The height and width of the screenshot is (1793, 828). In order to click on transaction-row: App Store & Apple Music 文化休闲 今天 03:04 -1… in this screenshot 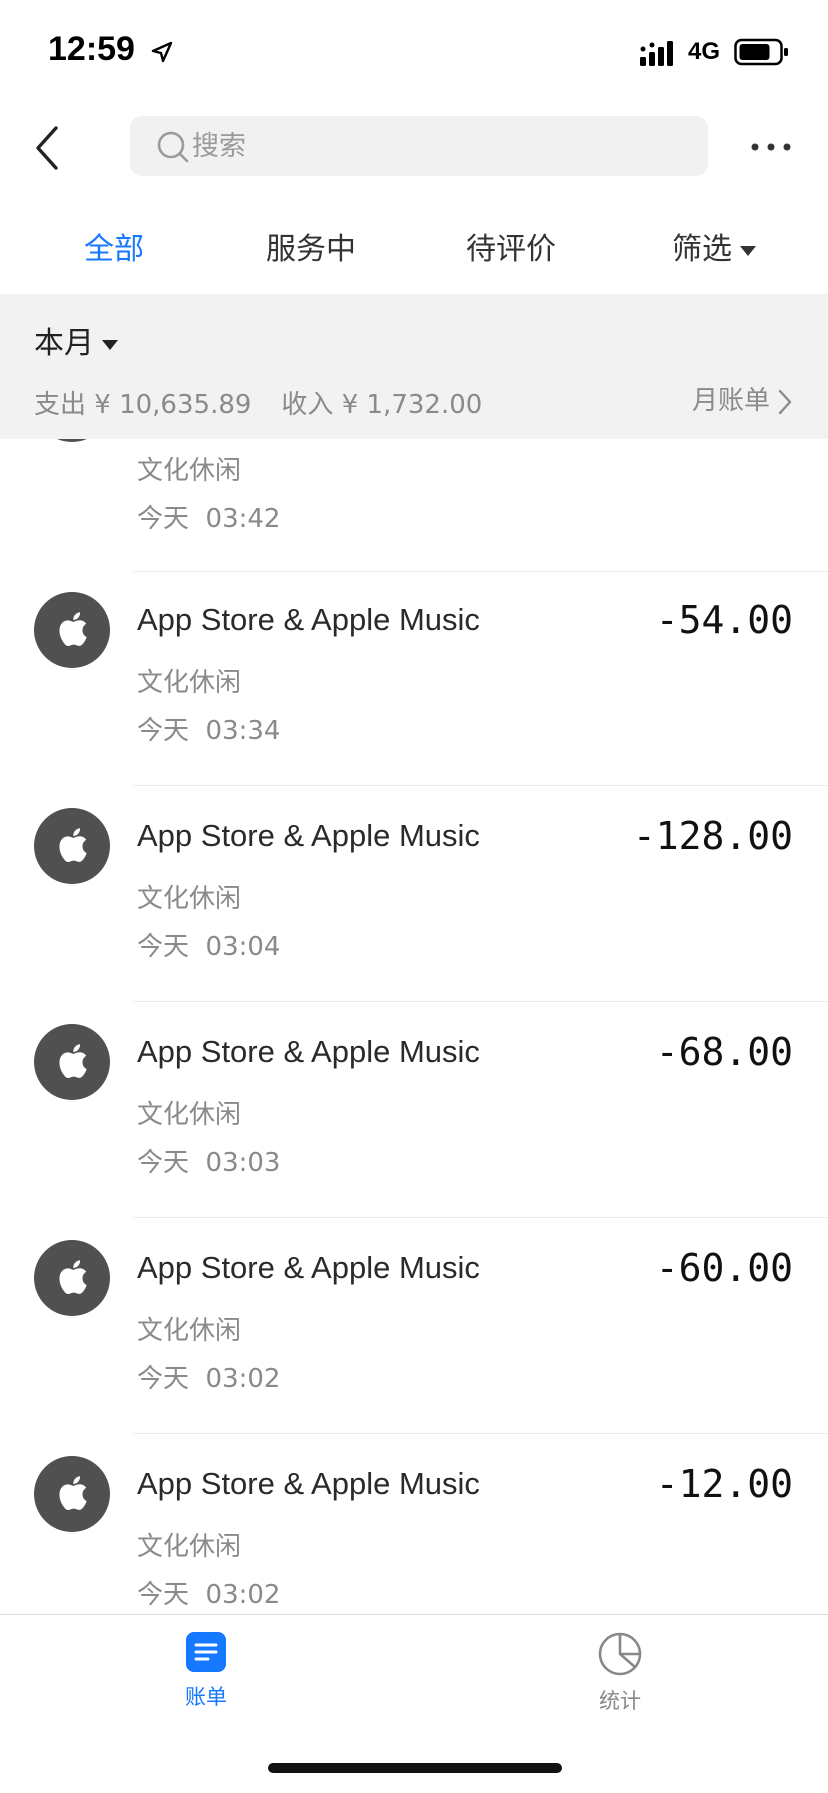, I will do `click(414, 894)`.